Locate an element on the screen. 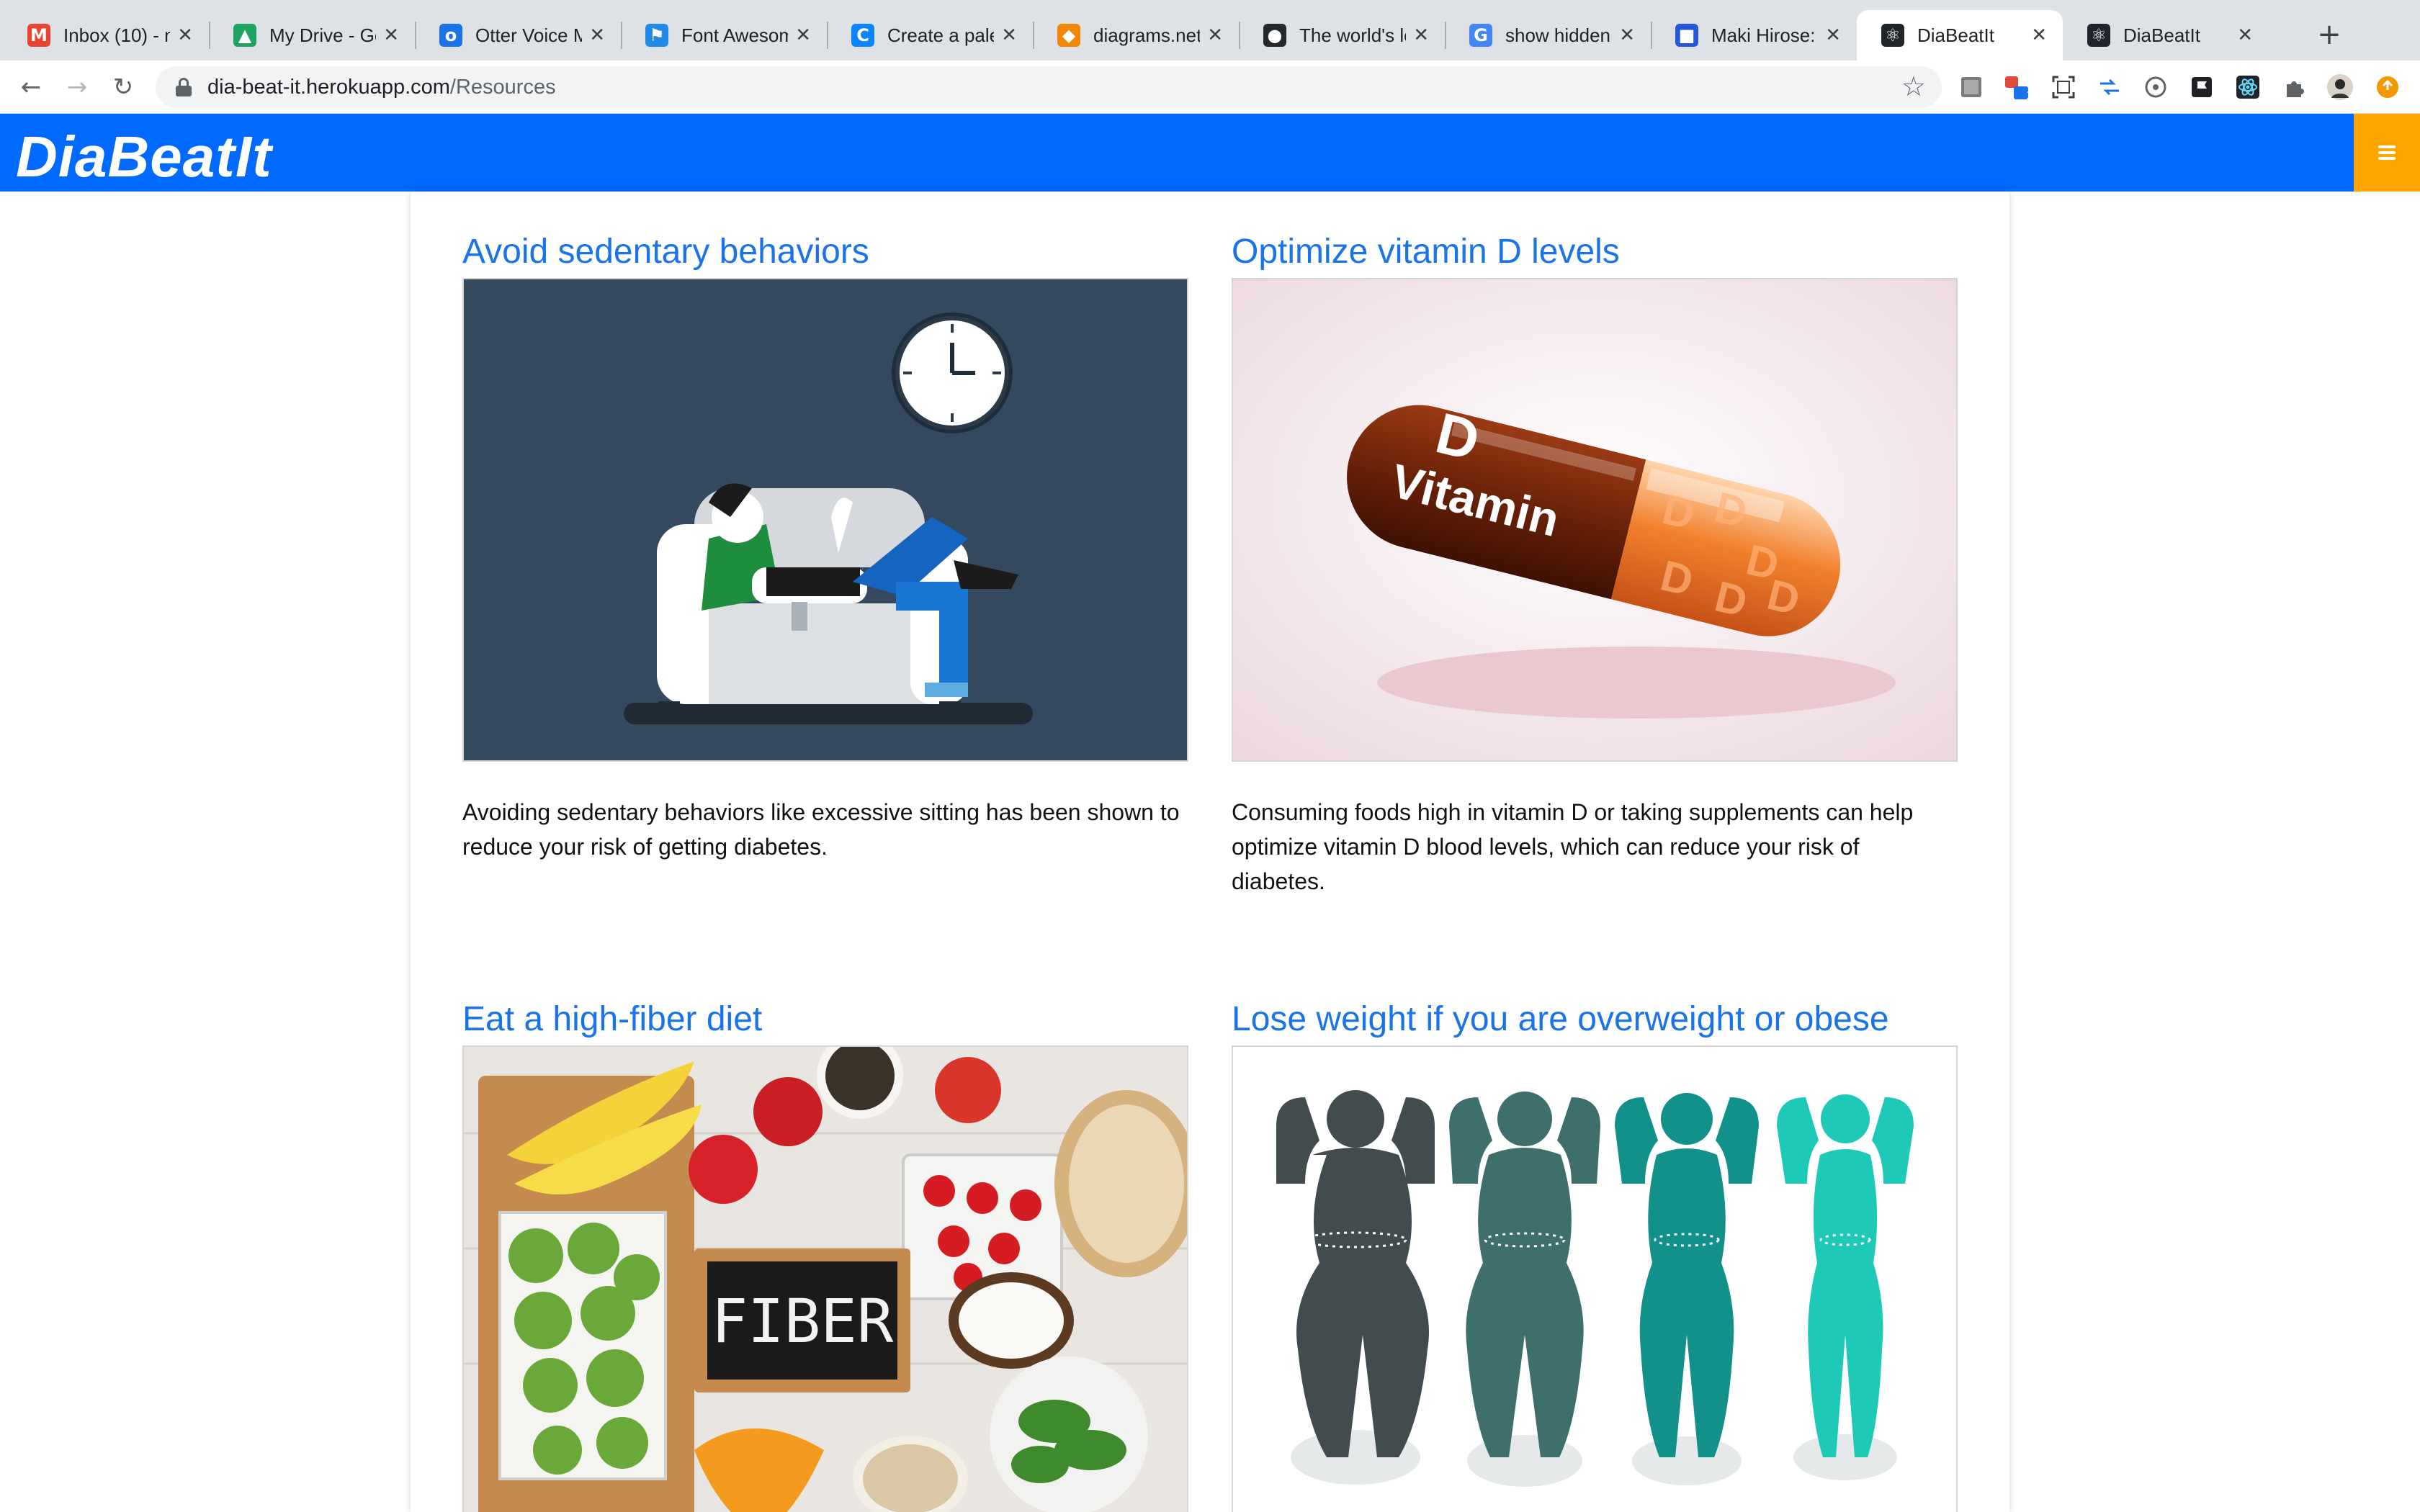 The image size is (2420, 1512). new-tab-button: + is located at coordinates (2329, 34).